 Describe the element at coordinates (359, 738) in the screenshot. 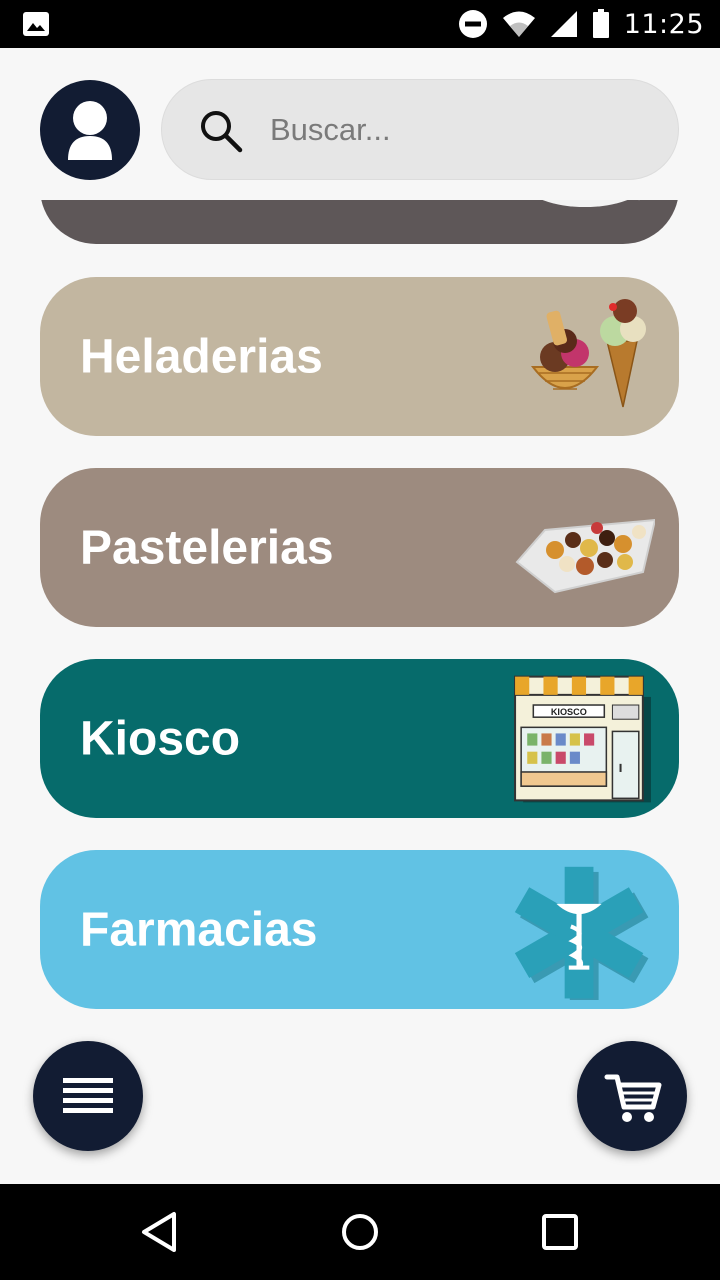

I see `category-card-kiosco: Kiosco KIOSCO` at that location.